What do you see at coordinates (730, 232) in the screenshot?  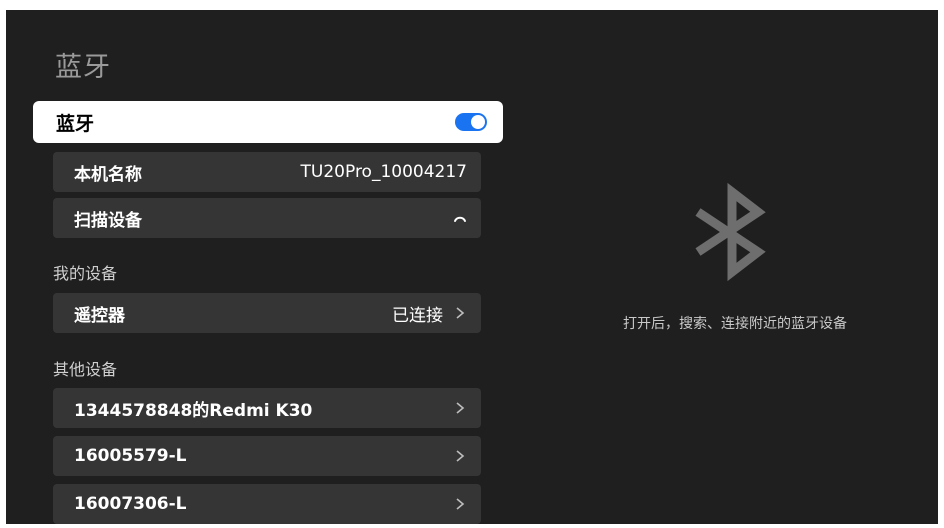 I see `bluetooth-icon` at bounding box center [730, 232].